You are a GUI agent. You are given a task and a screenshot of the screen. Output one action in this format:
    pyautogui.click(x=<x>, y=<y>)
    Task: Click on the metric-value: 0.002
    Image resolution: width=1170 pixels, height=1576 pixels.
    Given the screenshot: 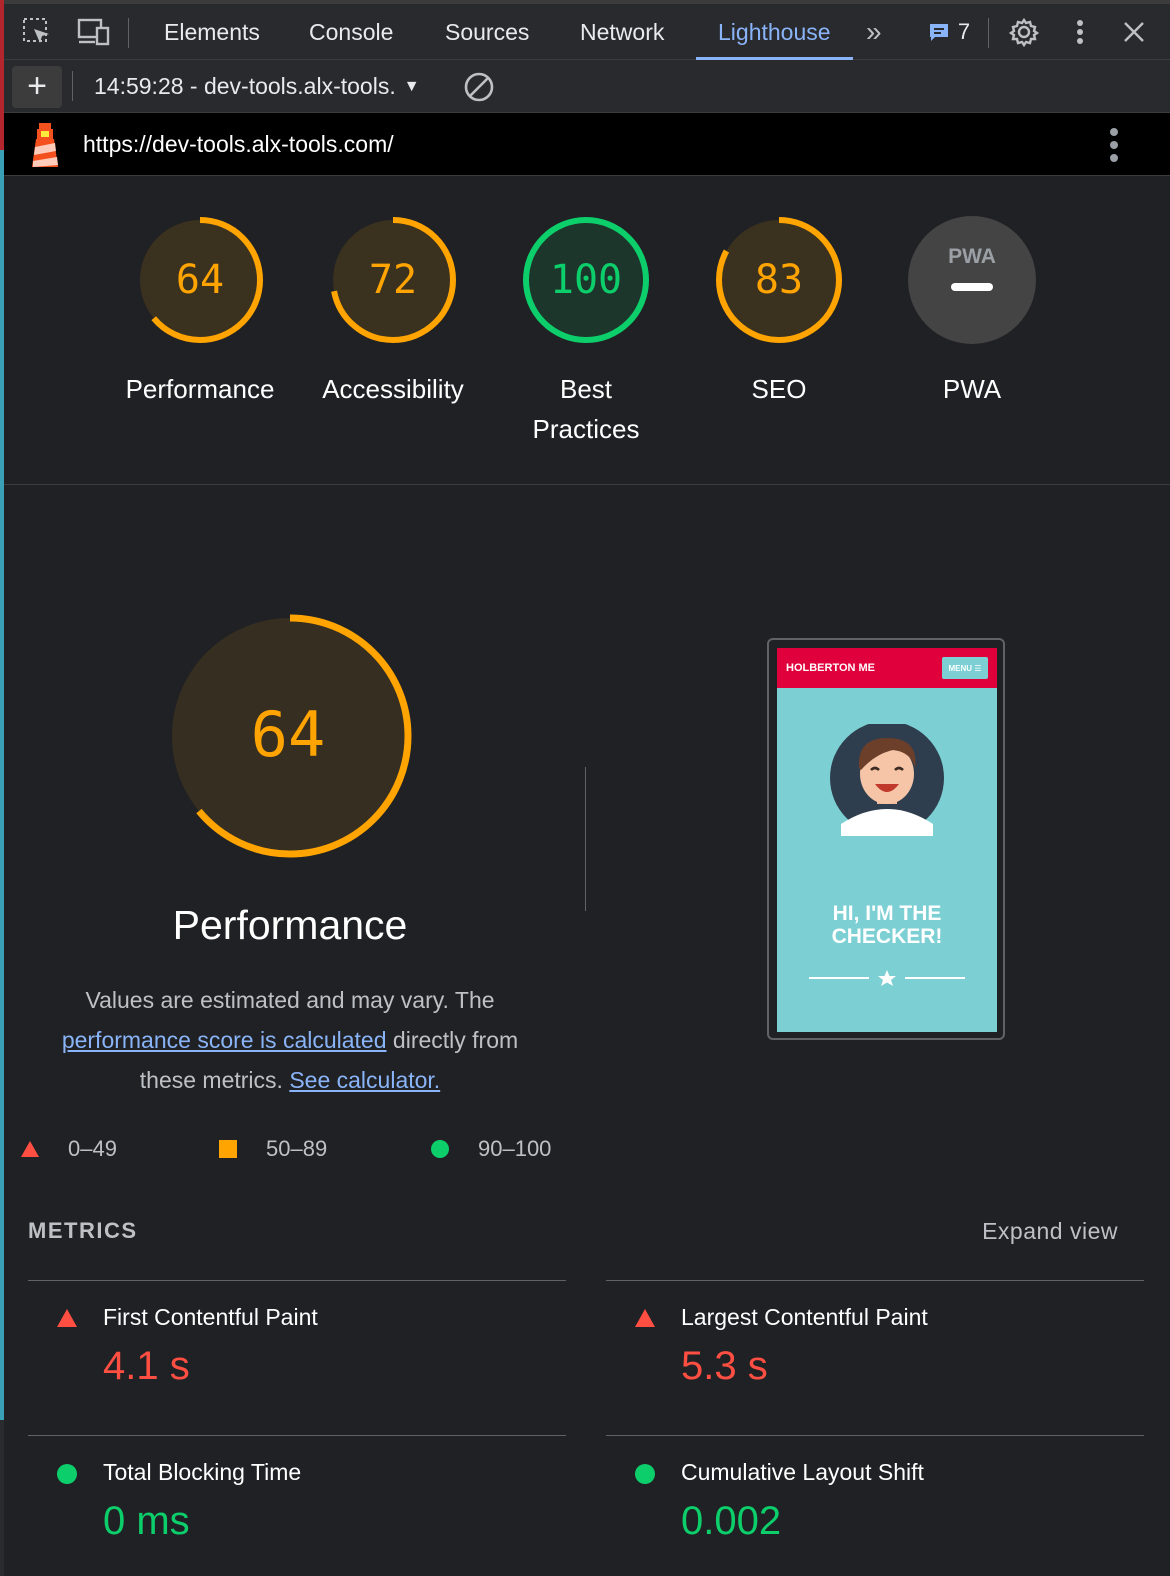 What is the action you would take?
    pyautogui.click(x=731, y=1521)
    